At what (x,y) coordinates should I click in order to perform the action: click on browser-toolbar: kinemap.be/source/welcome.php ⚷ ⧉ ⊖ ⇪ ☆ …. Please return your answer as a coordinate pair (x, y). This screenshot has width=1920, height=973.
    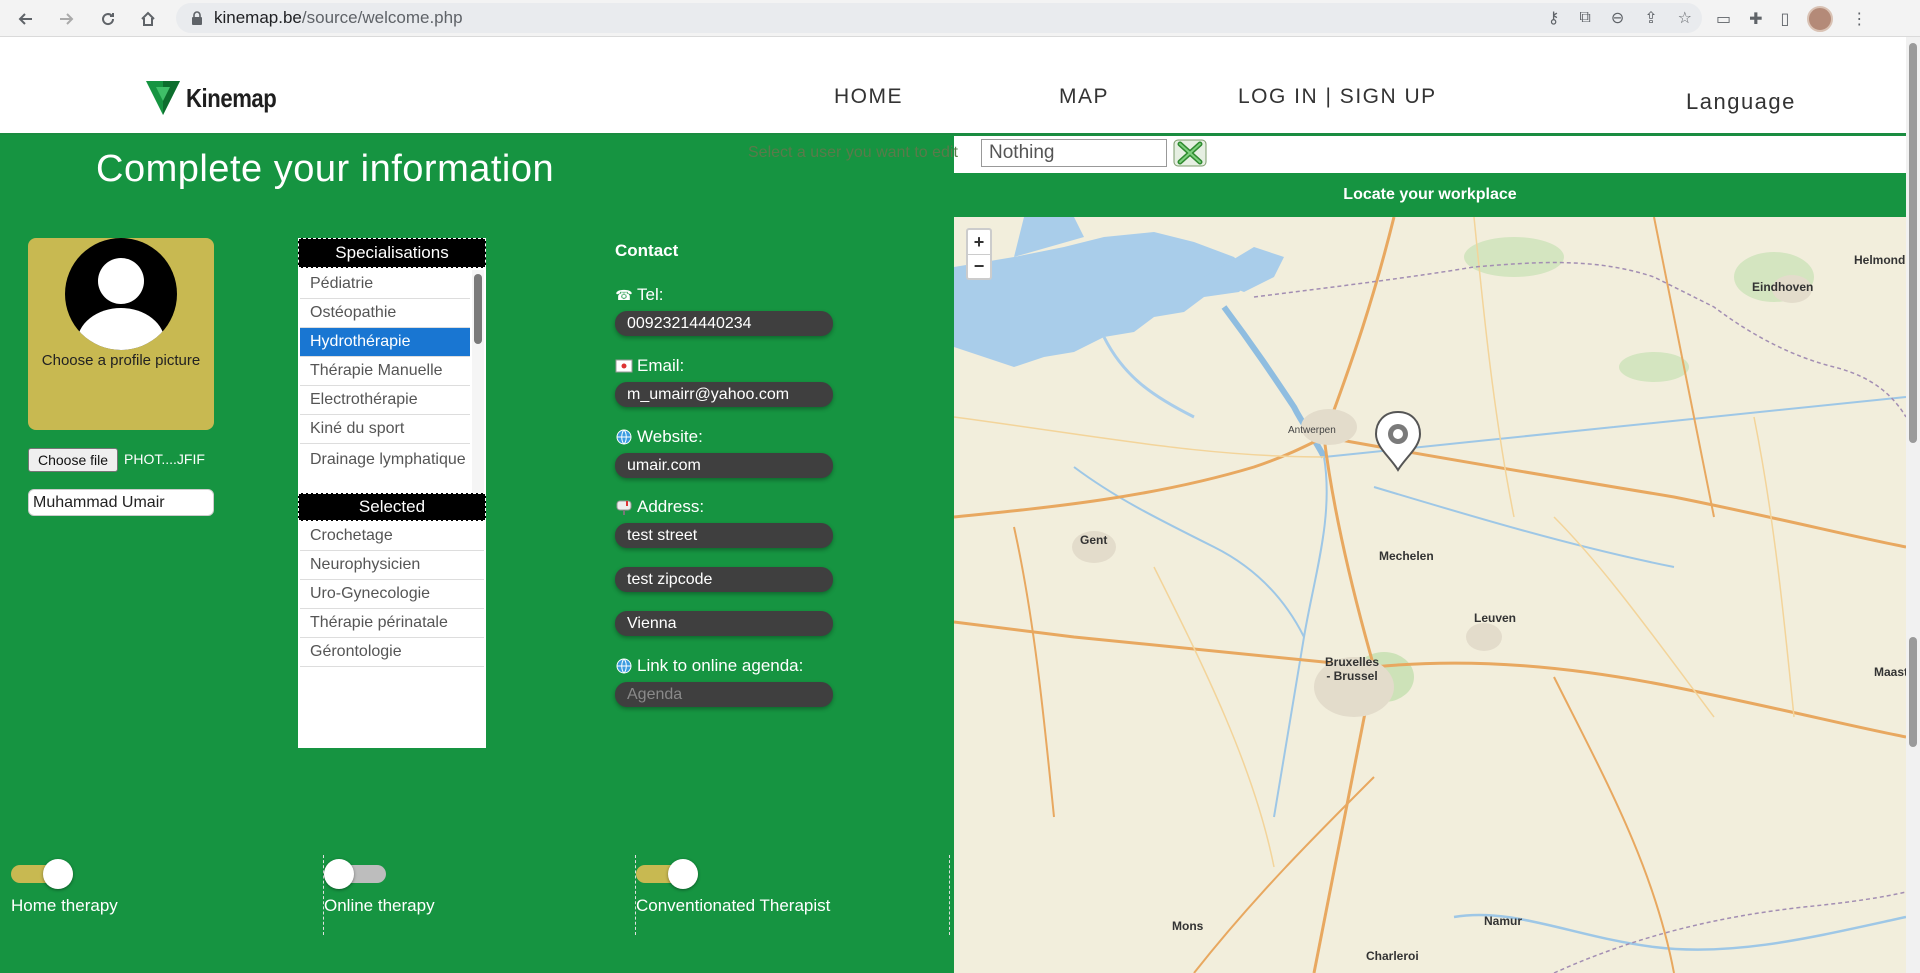
    Looking at the image, I should click on (960, 18).